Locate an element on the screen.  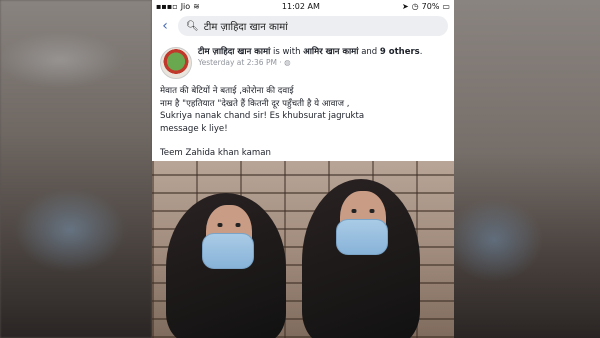
status-bar: ▪▪▪▫ Jio ≋ 11:02 AM ➤ ◷ 70% ▭ is located at coordinates (303, 6).